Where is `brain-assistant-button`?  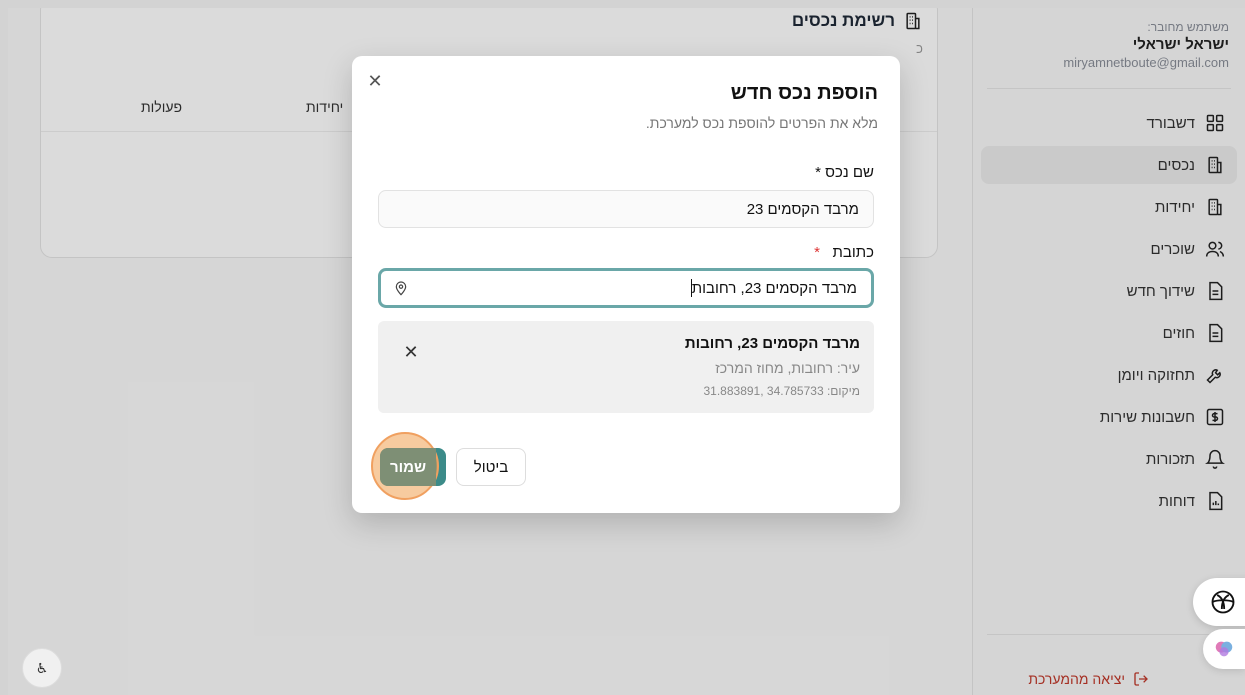
brain-assistant-button is located at coordinates (1224, 649).